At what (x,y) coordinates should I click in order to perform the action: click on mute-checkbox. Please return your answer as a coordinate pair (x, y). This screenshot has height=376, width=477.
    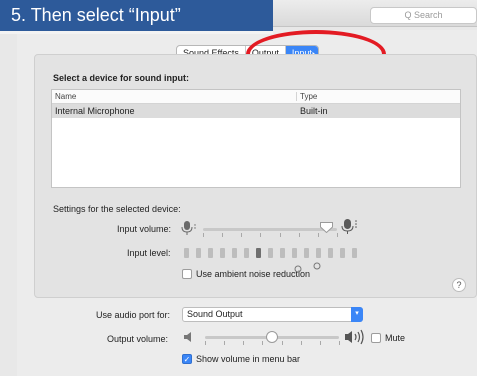
    Looking at the image, I should click on (376, 338).